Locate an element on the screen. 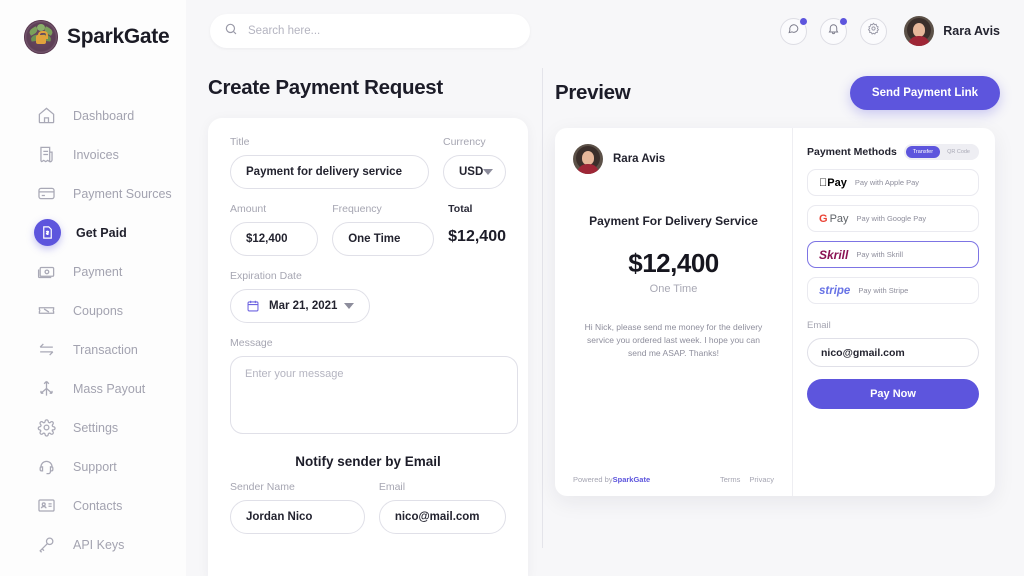  pay-now-button: Pay Now is located at coordinates (893, 394).